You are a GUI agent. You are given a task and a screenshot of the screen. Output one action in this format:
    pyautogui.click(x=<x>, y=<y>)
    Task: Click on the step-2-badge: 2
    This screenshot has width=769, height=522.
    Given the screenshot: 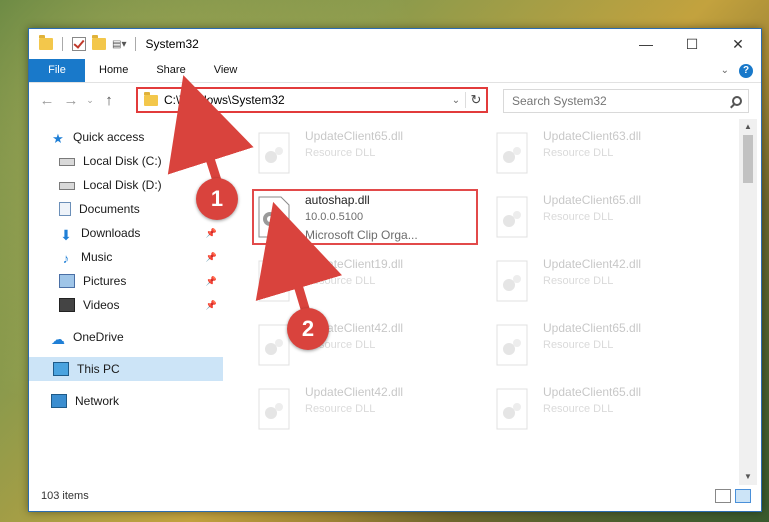 What is the action you would take?
    pyautogui.click(x=308, y=329)
    